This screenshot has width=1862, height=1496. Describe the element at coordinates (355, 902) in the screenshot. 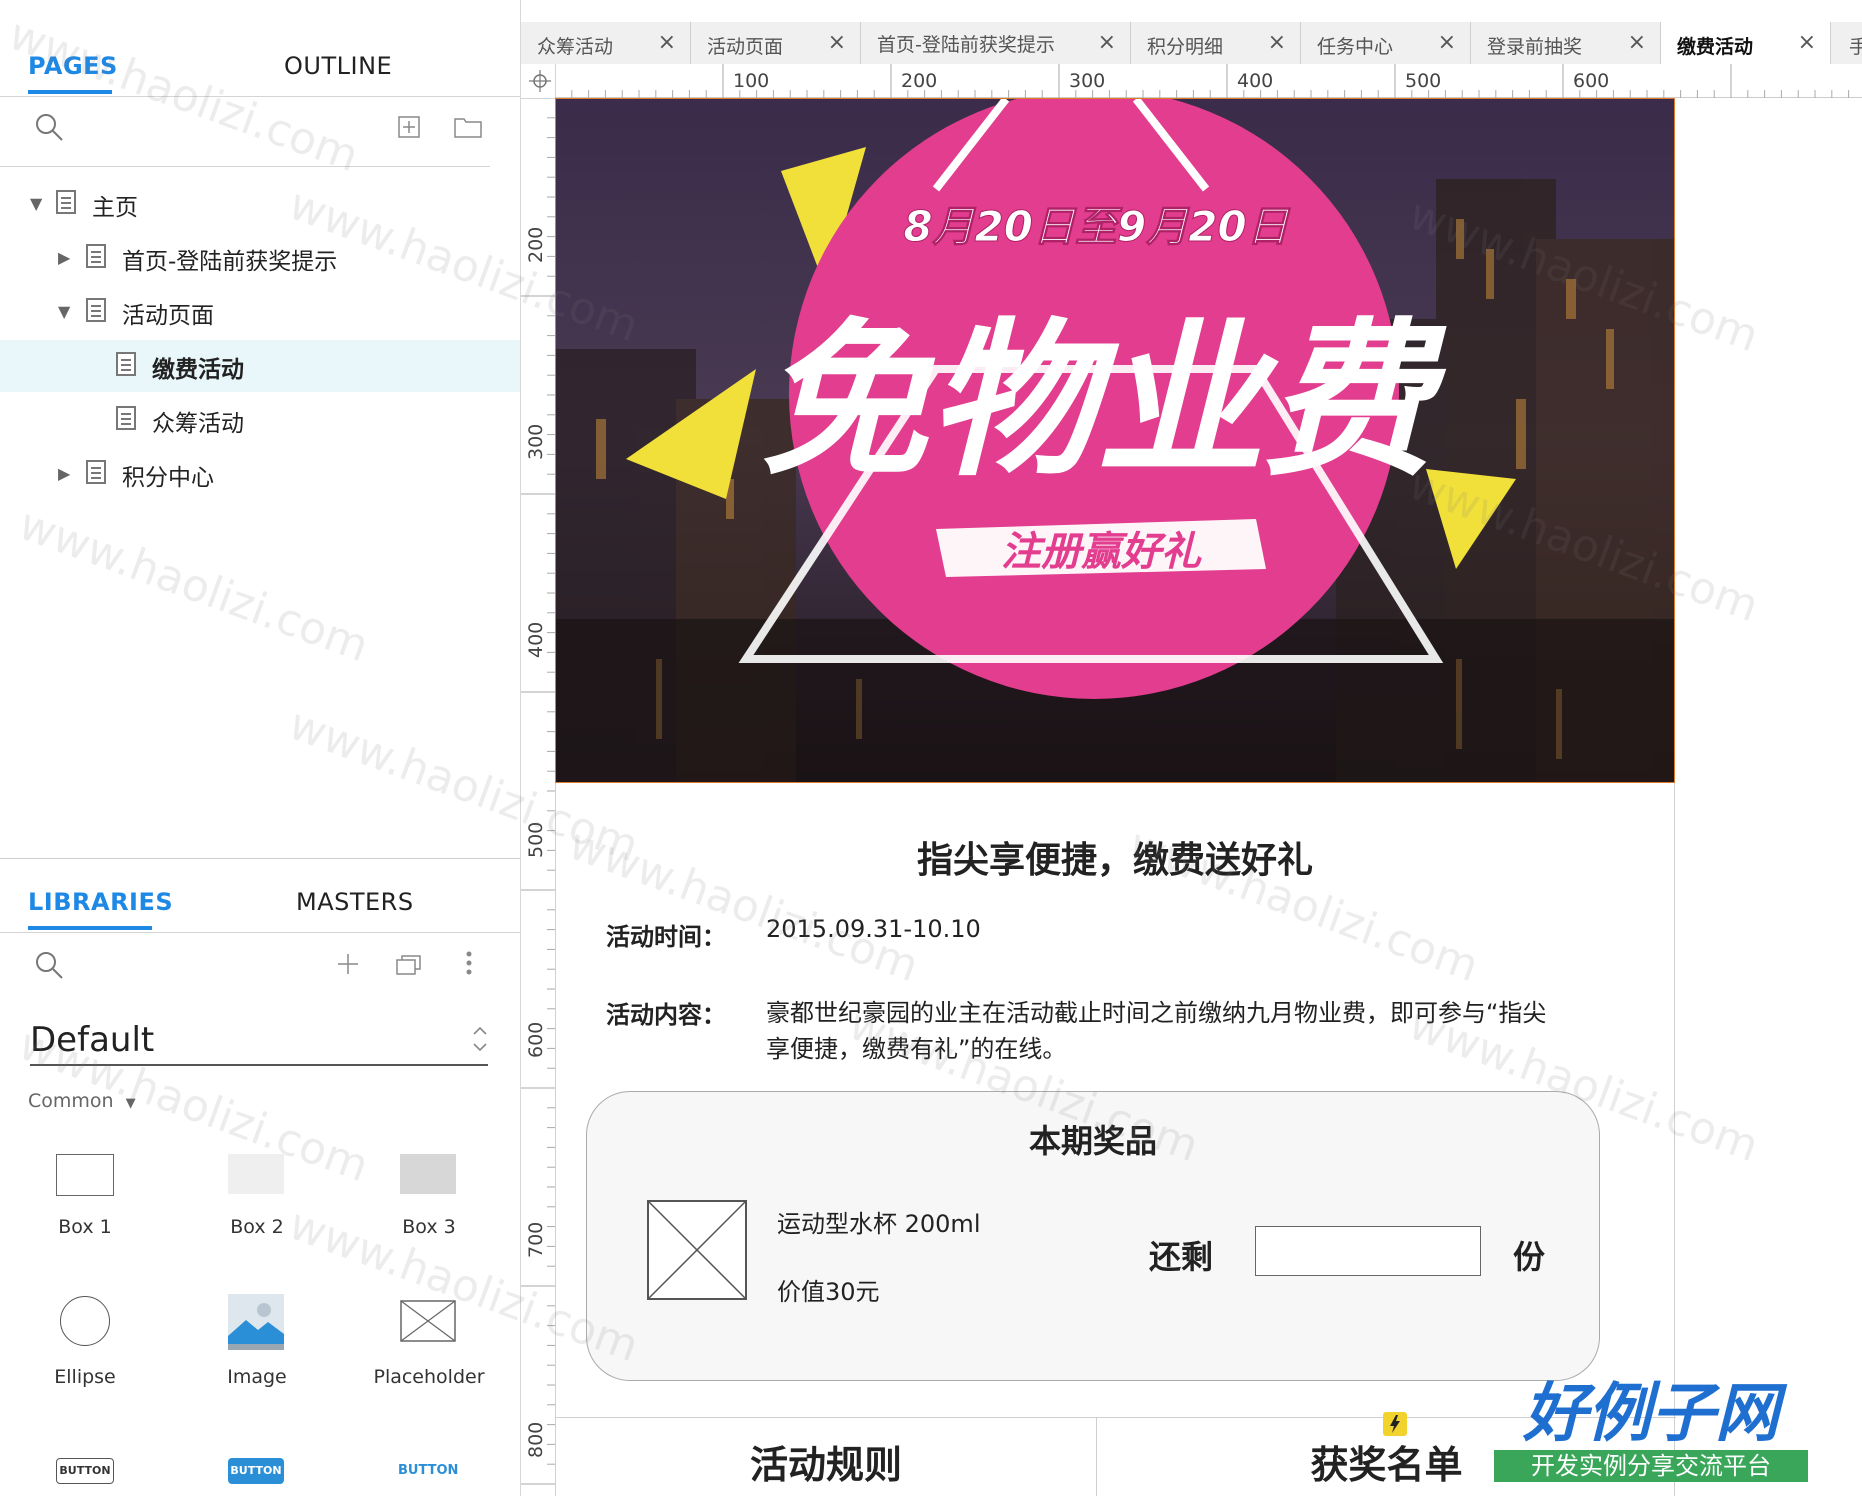

I see `tab-masters: MASTERS` at that location.